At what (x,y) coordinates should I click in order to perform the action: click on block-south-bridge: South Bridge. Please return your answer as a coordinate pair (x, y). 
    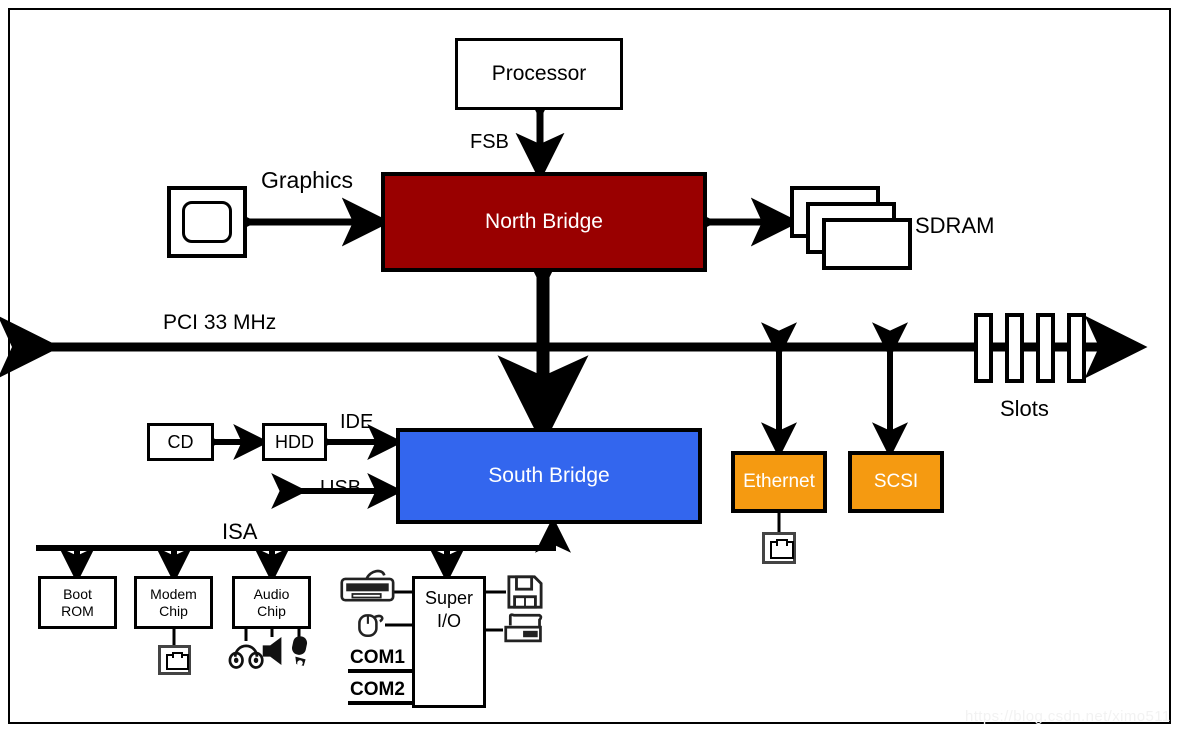
    Looking at the image, I should click on (549, 476).